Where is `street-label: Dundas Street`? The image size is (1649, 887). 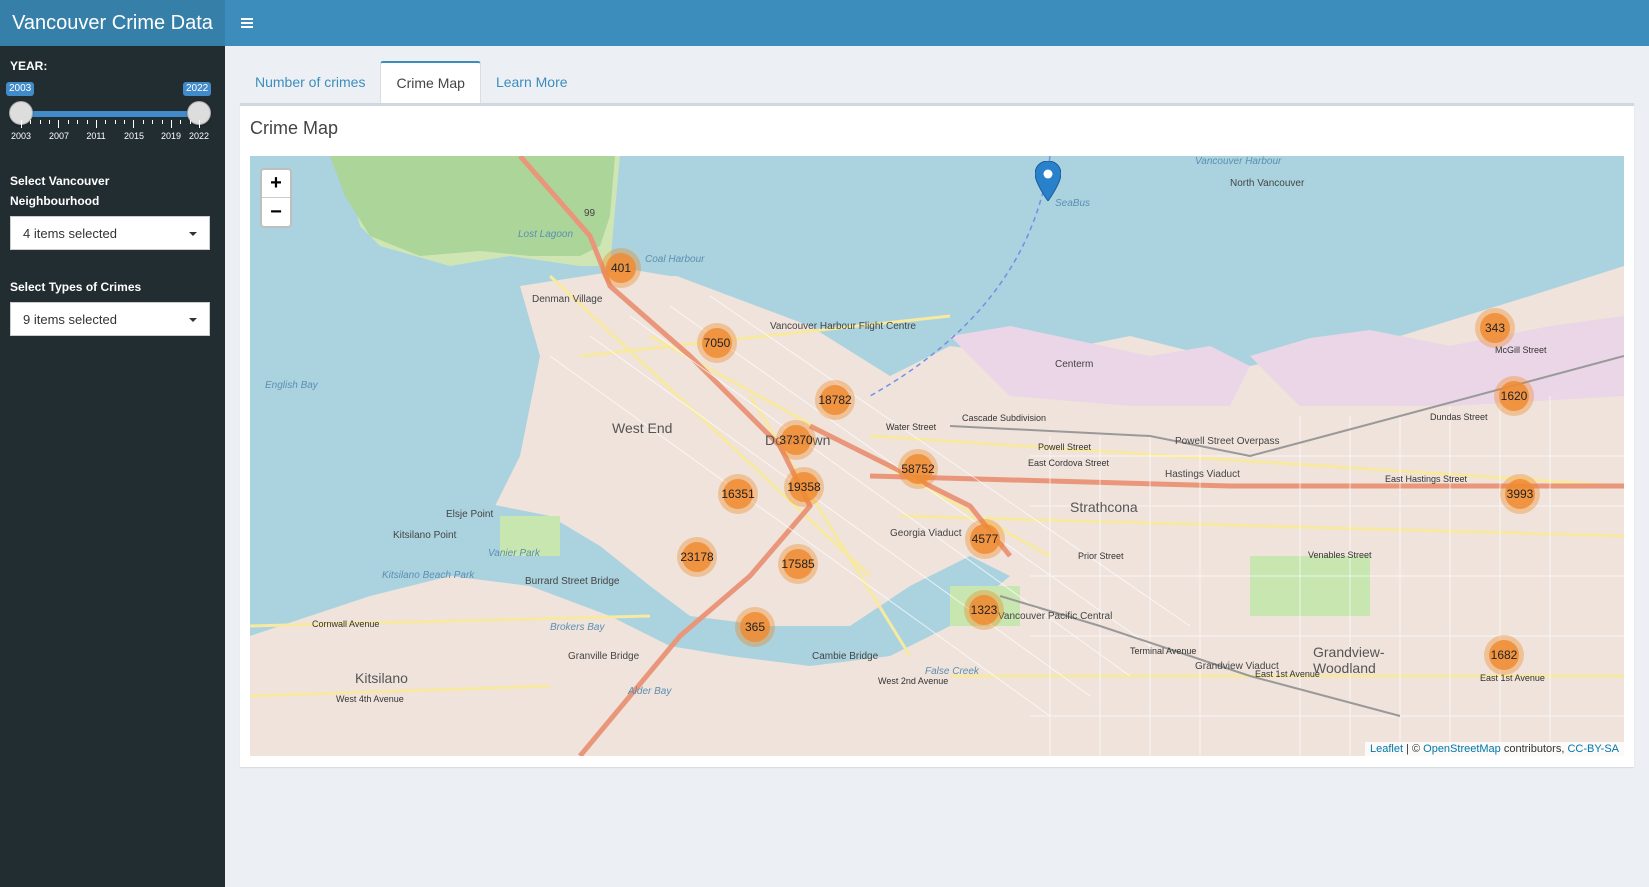
street-label: Dundas Street is located at coordinates (1459, 417).